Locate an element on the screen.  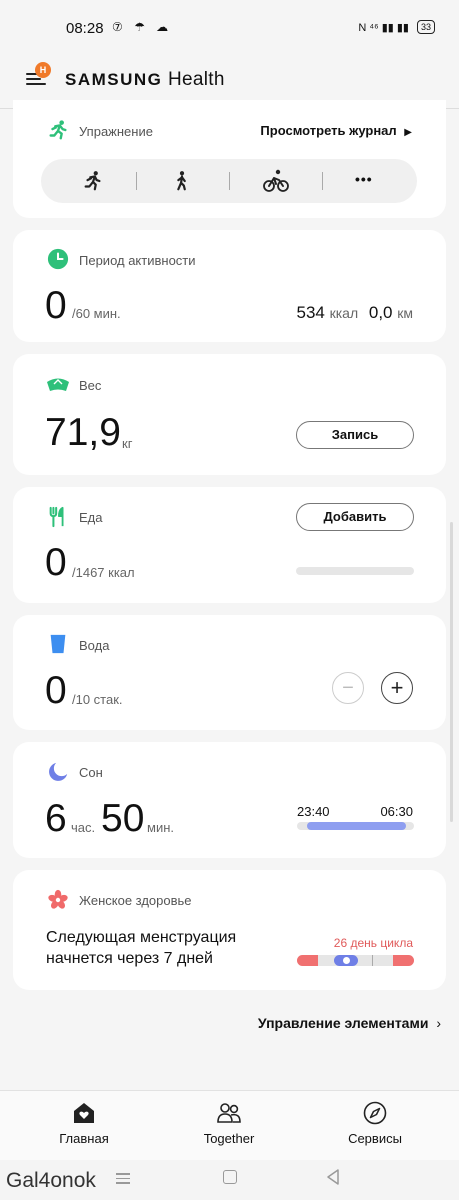
back-triangle-icon is located at coordinates (333, 1177).